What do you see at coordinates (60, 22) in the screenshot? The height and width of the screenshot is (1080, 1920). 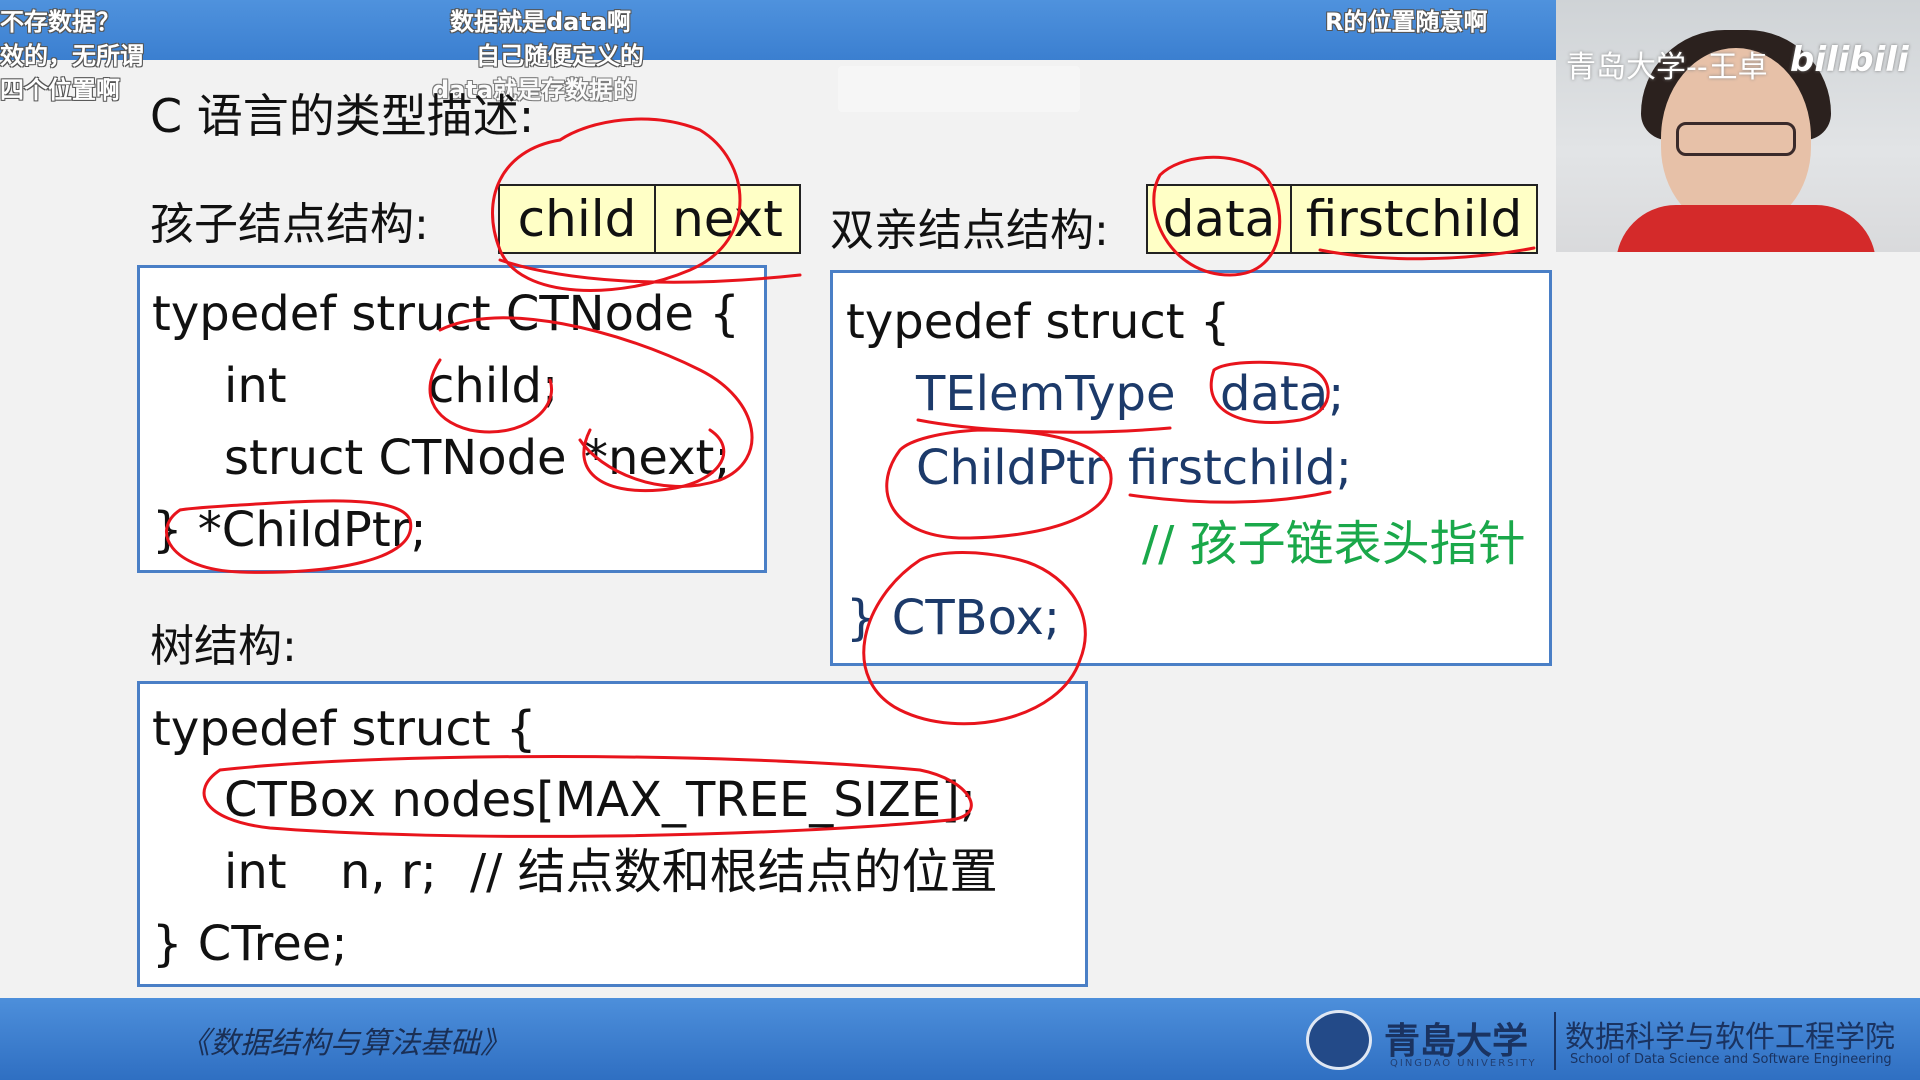 I see `danmaku-comment: 不存数据？` at bounding box center [60, 22].